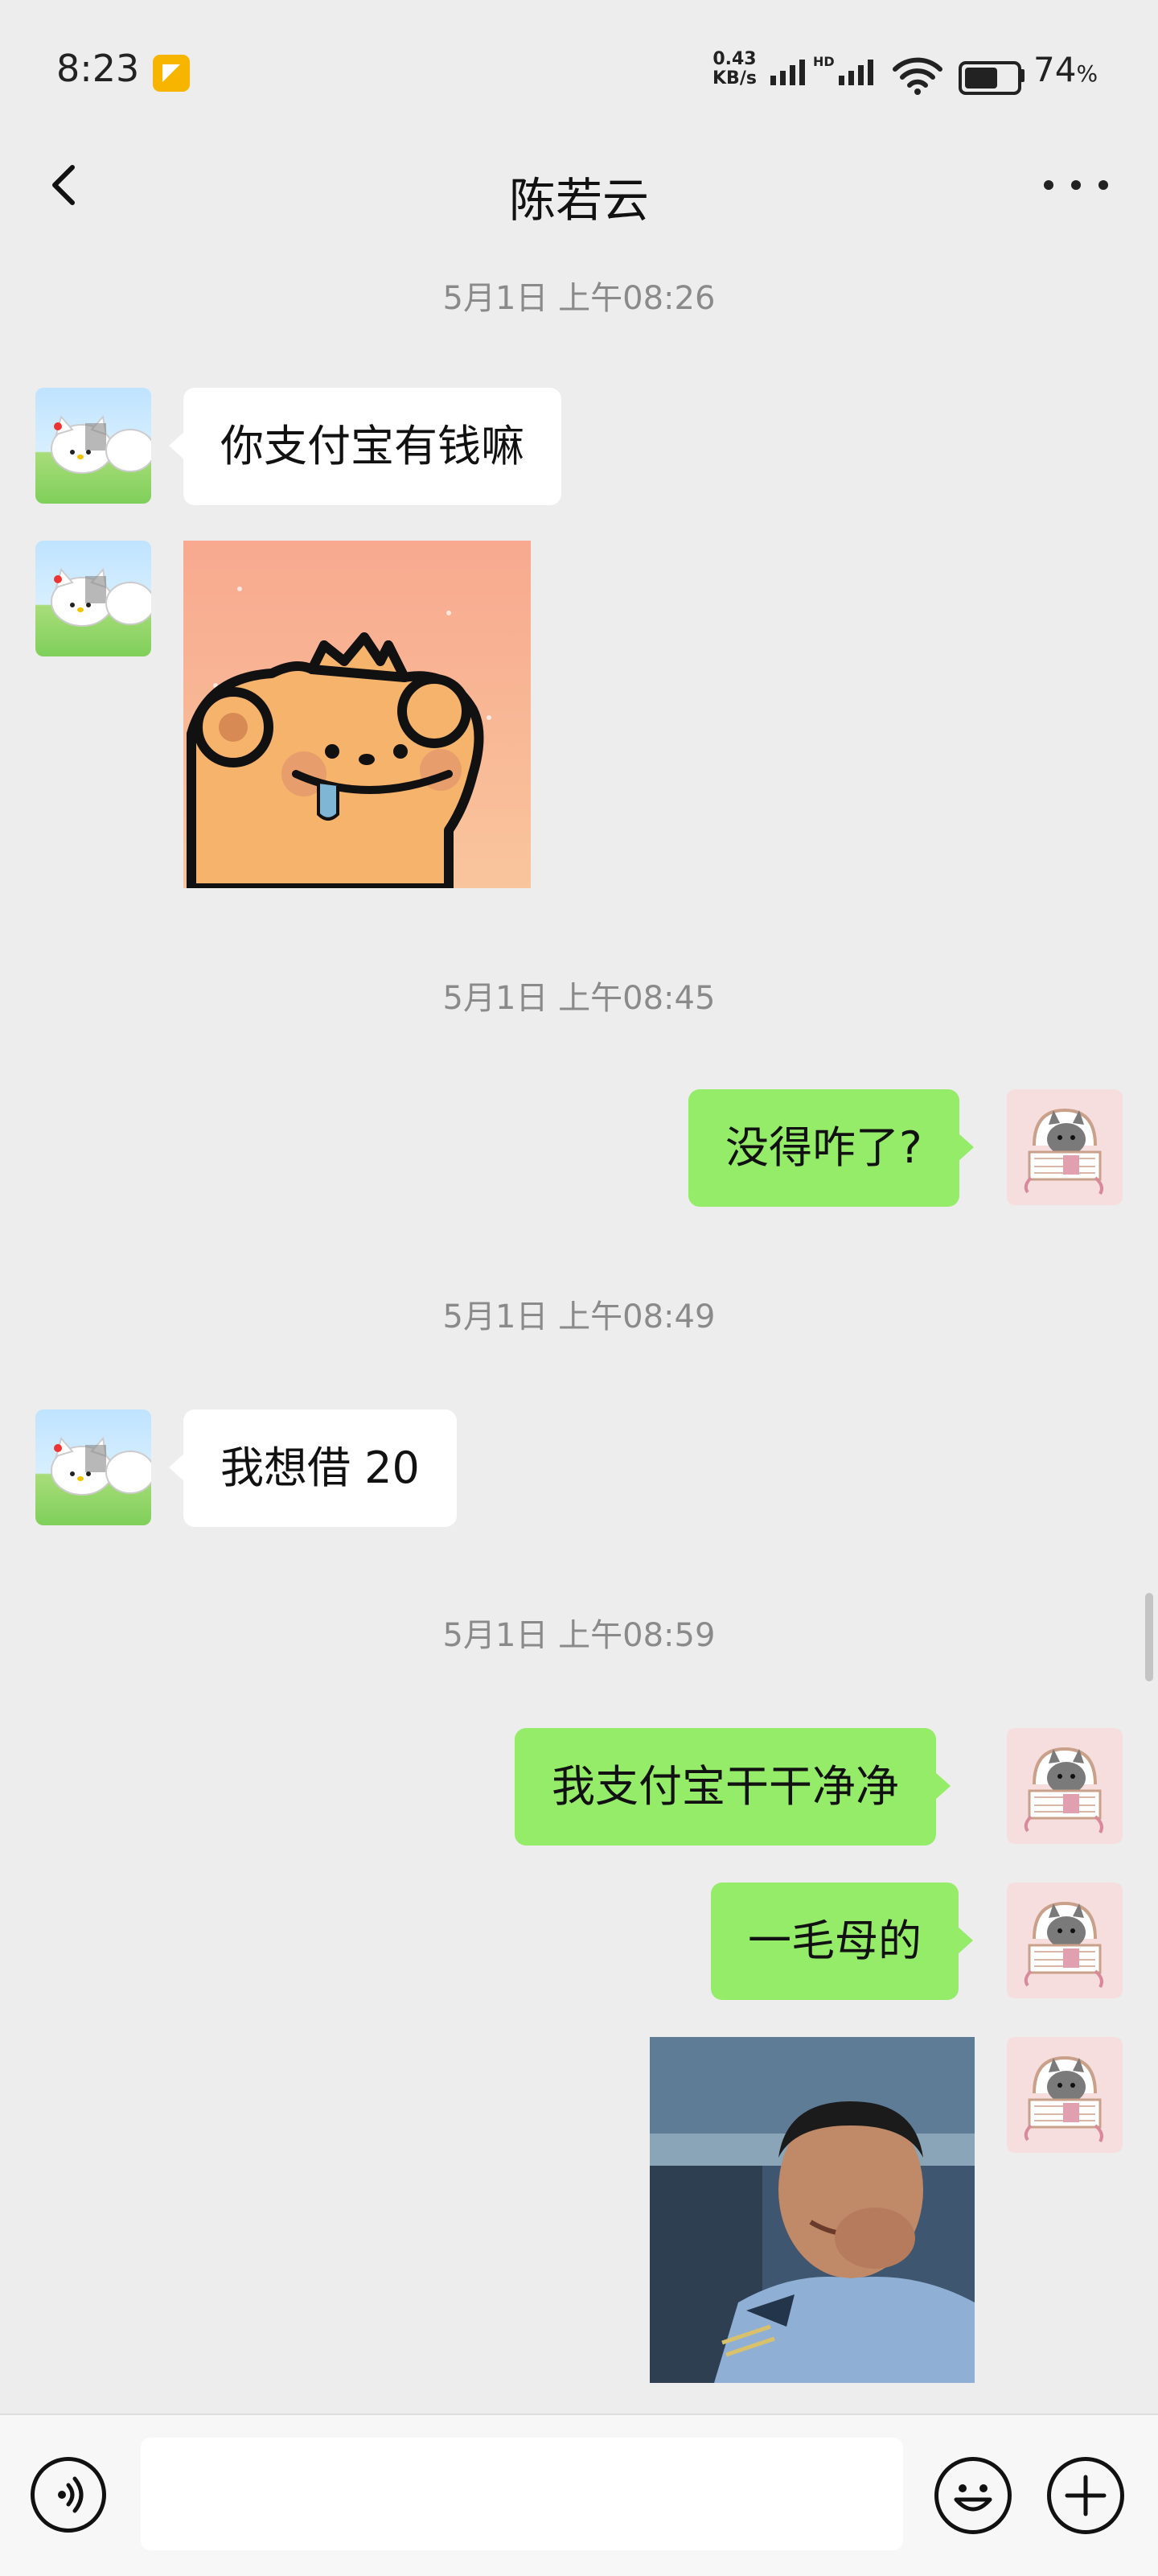 The image size is (1158, 2576). I want to click on status-bar: 8:23 0.43 KB/s HD 74%, so click(579, 64).